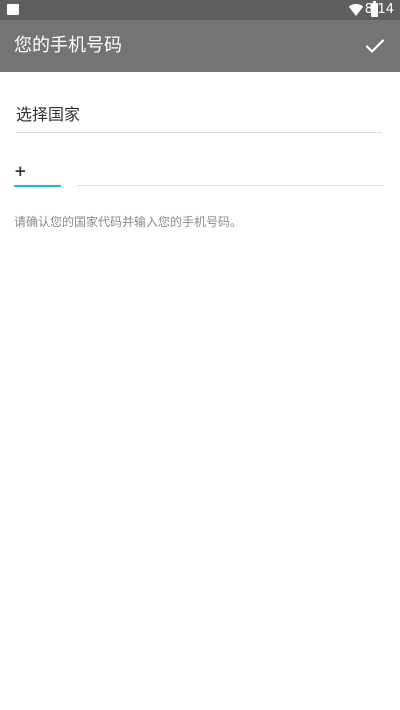  I want to click on confirm-button, so click(375, 46).